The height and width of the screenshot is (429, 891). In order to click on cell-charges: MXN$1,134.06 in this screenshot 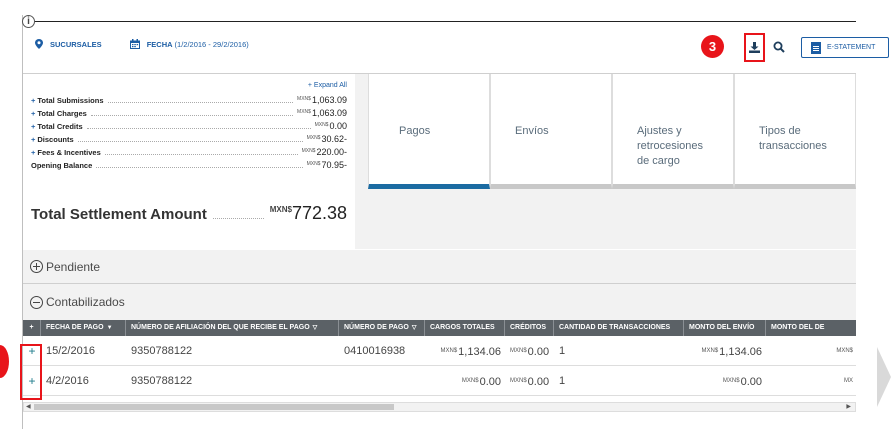, I will do `click(471, 352)`.